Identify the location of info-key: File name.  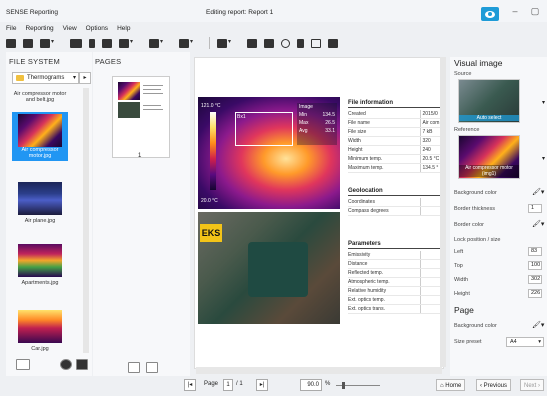
(384, 123).